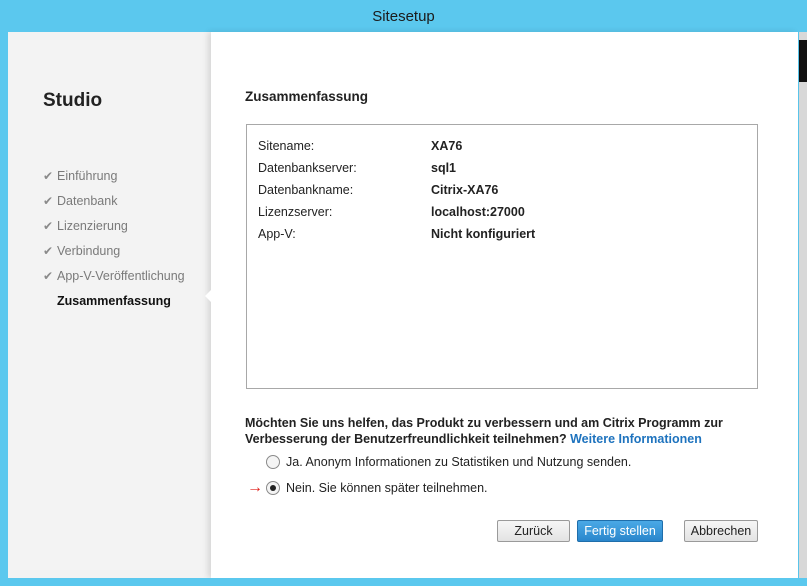  What do you see at coordinates (307, 96) in the screenshot?
I see `page-title: Zusammenfassung` at bounding box center [307, 96].